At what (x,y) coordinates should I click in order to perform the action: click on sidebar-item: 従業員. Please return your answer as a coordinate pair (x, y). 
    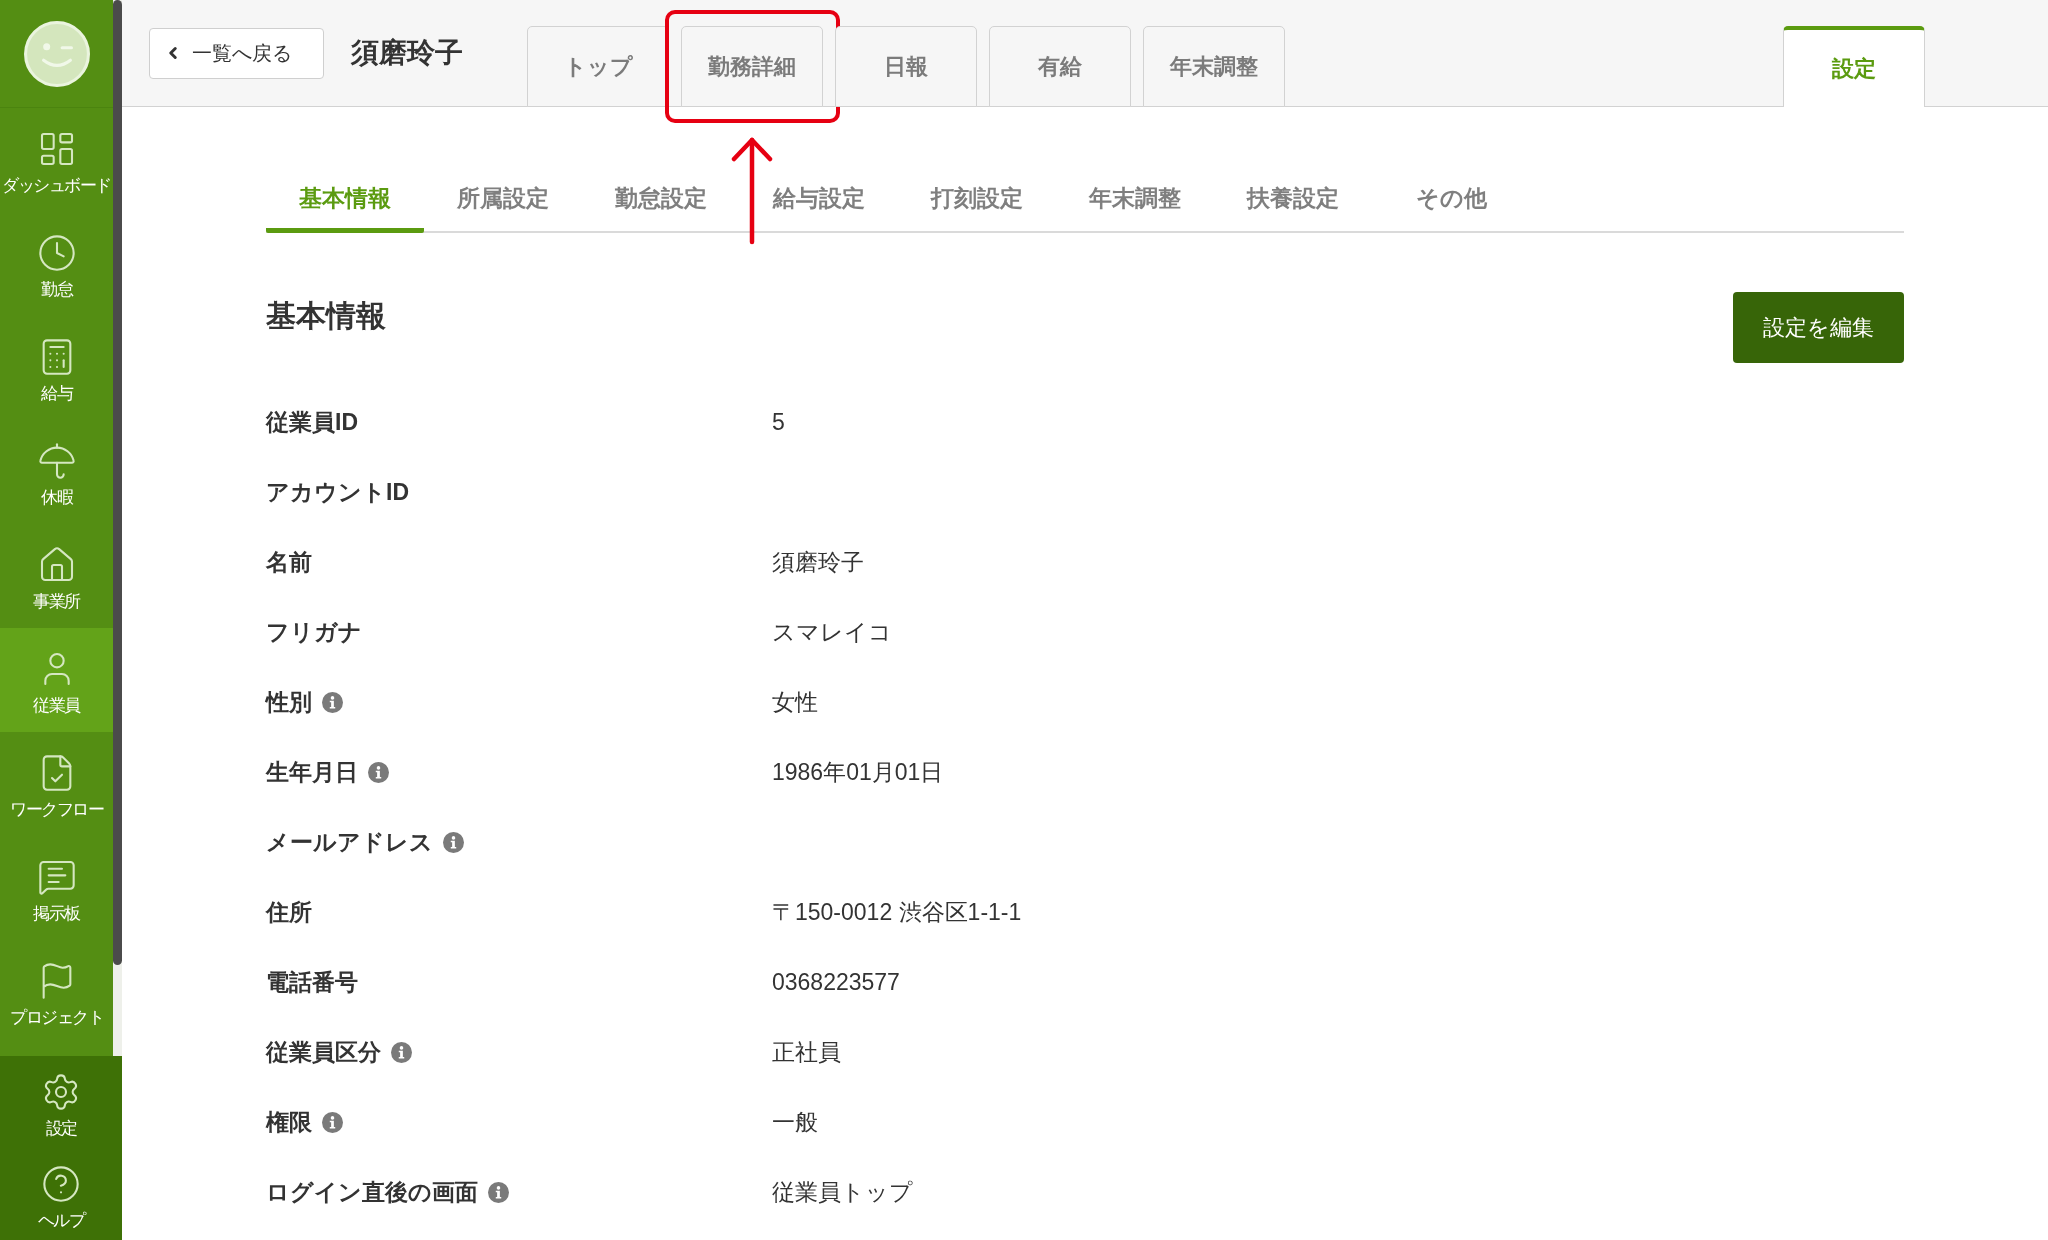
    Looking at the image, I should click on (56, 680).